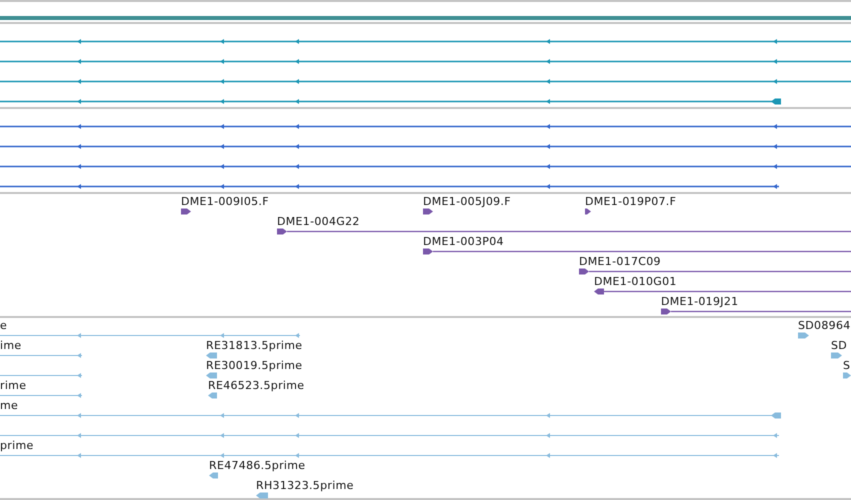 This screenshot has width=851, height=500. What do you see at coordinates (4, 325) in the screenshot?
I see `feature-label: e` at bounding box center [4, 325].